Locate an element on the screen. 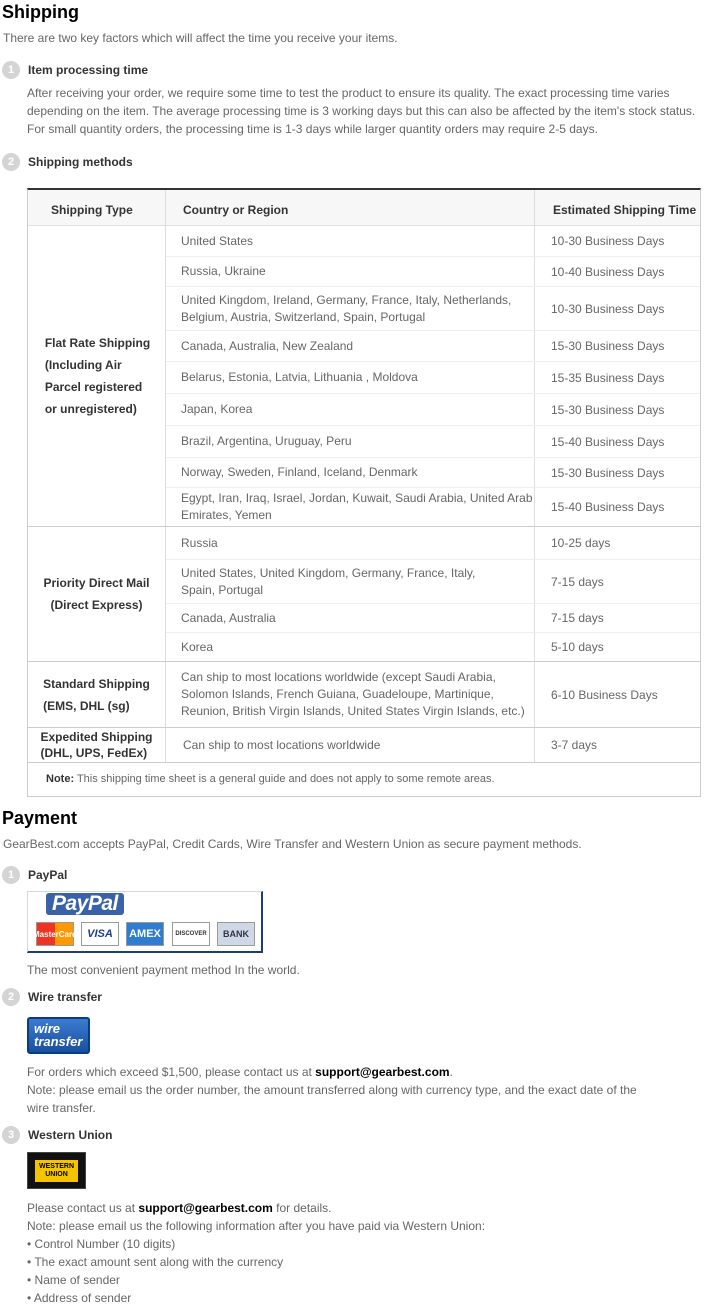 Image resolution: width=705 pixels, height=1310 pixels. country-cell: Brazil, Argentina, Uruguay, Peru is located at coordinates (266, 441).